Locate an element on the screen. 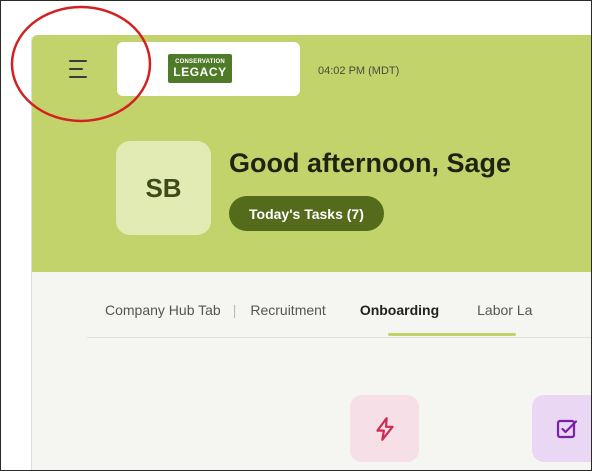 Image resolution: width=592 pixels, height=471 pixels. onboarding-card-bolt is located at coordinates (384, 428).